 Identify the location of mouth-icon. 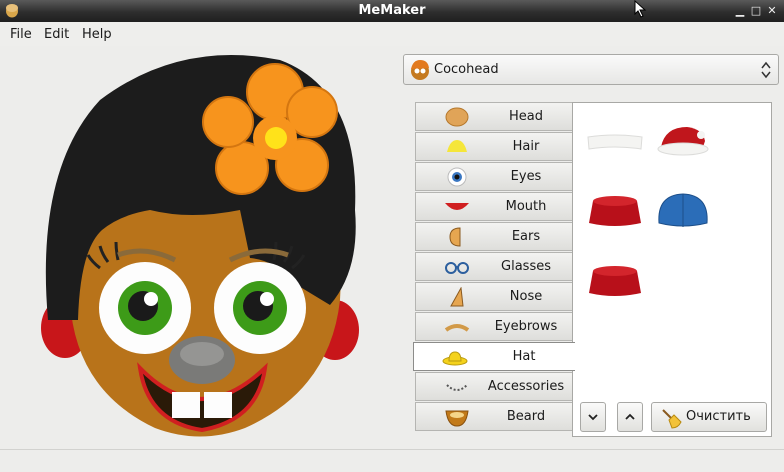
(457, 206).